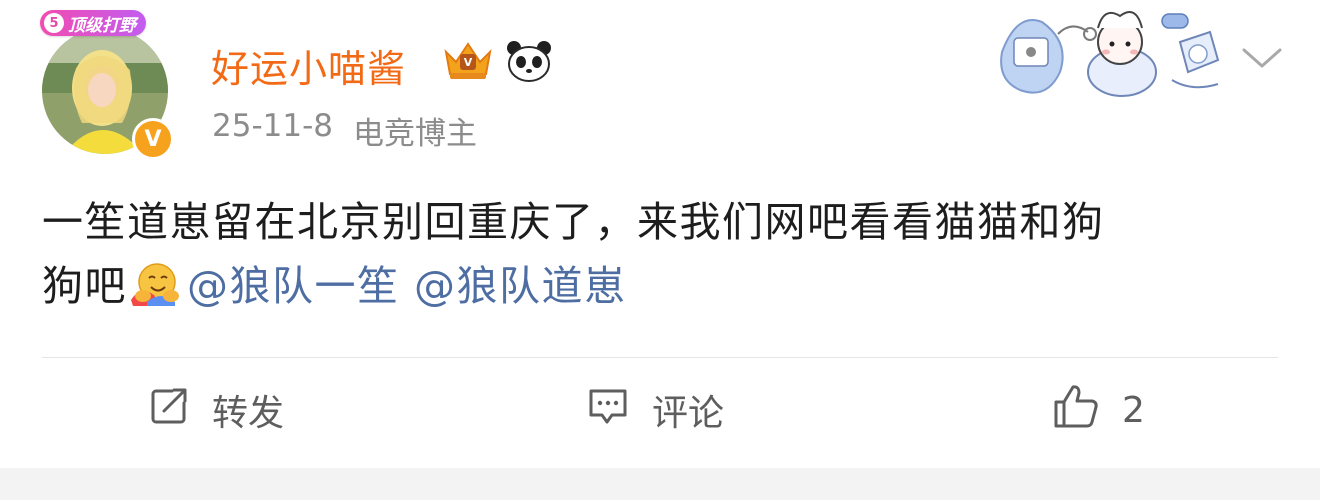 Image resolution: width=1320 pixels, height=500 pixels. Describe the element at coordinates (308, 65) in the screenshot. I see `username: 好运小喵酱` at that location.